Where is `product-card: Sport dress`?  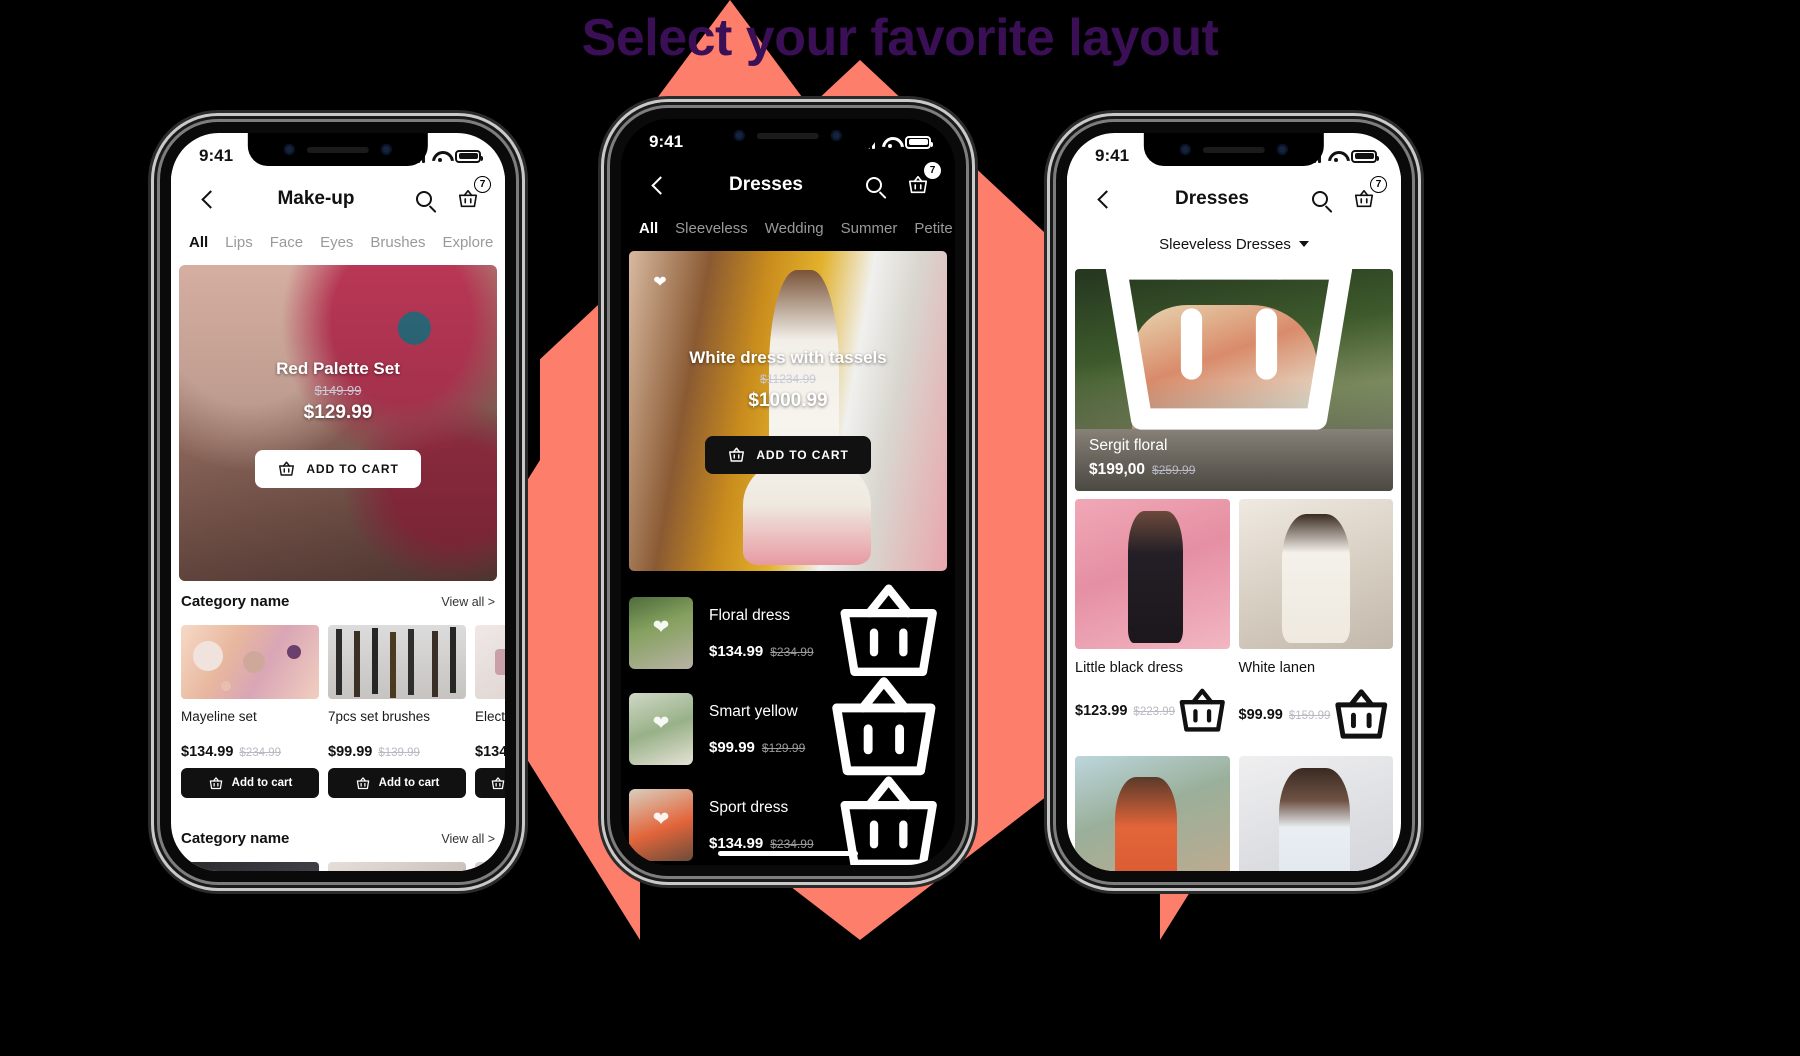
product-card: Sport dress is located at coordinates (1152, 813).